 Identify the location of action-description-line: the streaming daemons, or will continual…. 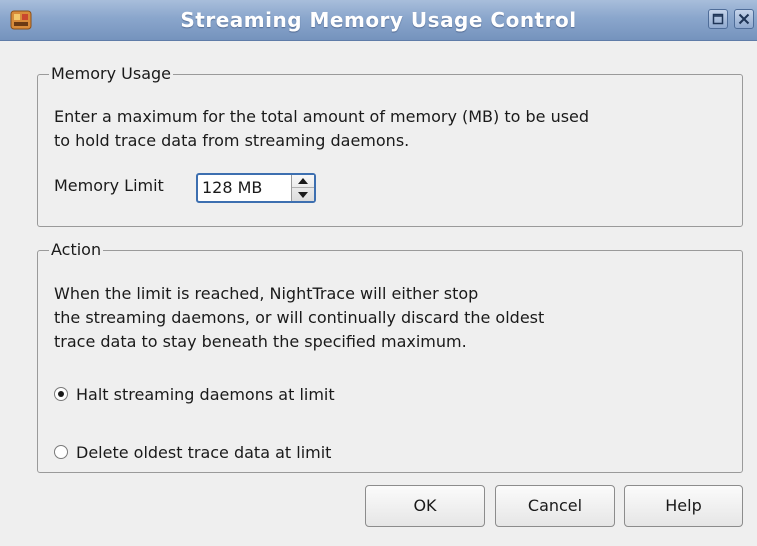
(299, 317).